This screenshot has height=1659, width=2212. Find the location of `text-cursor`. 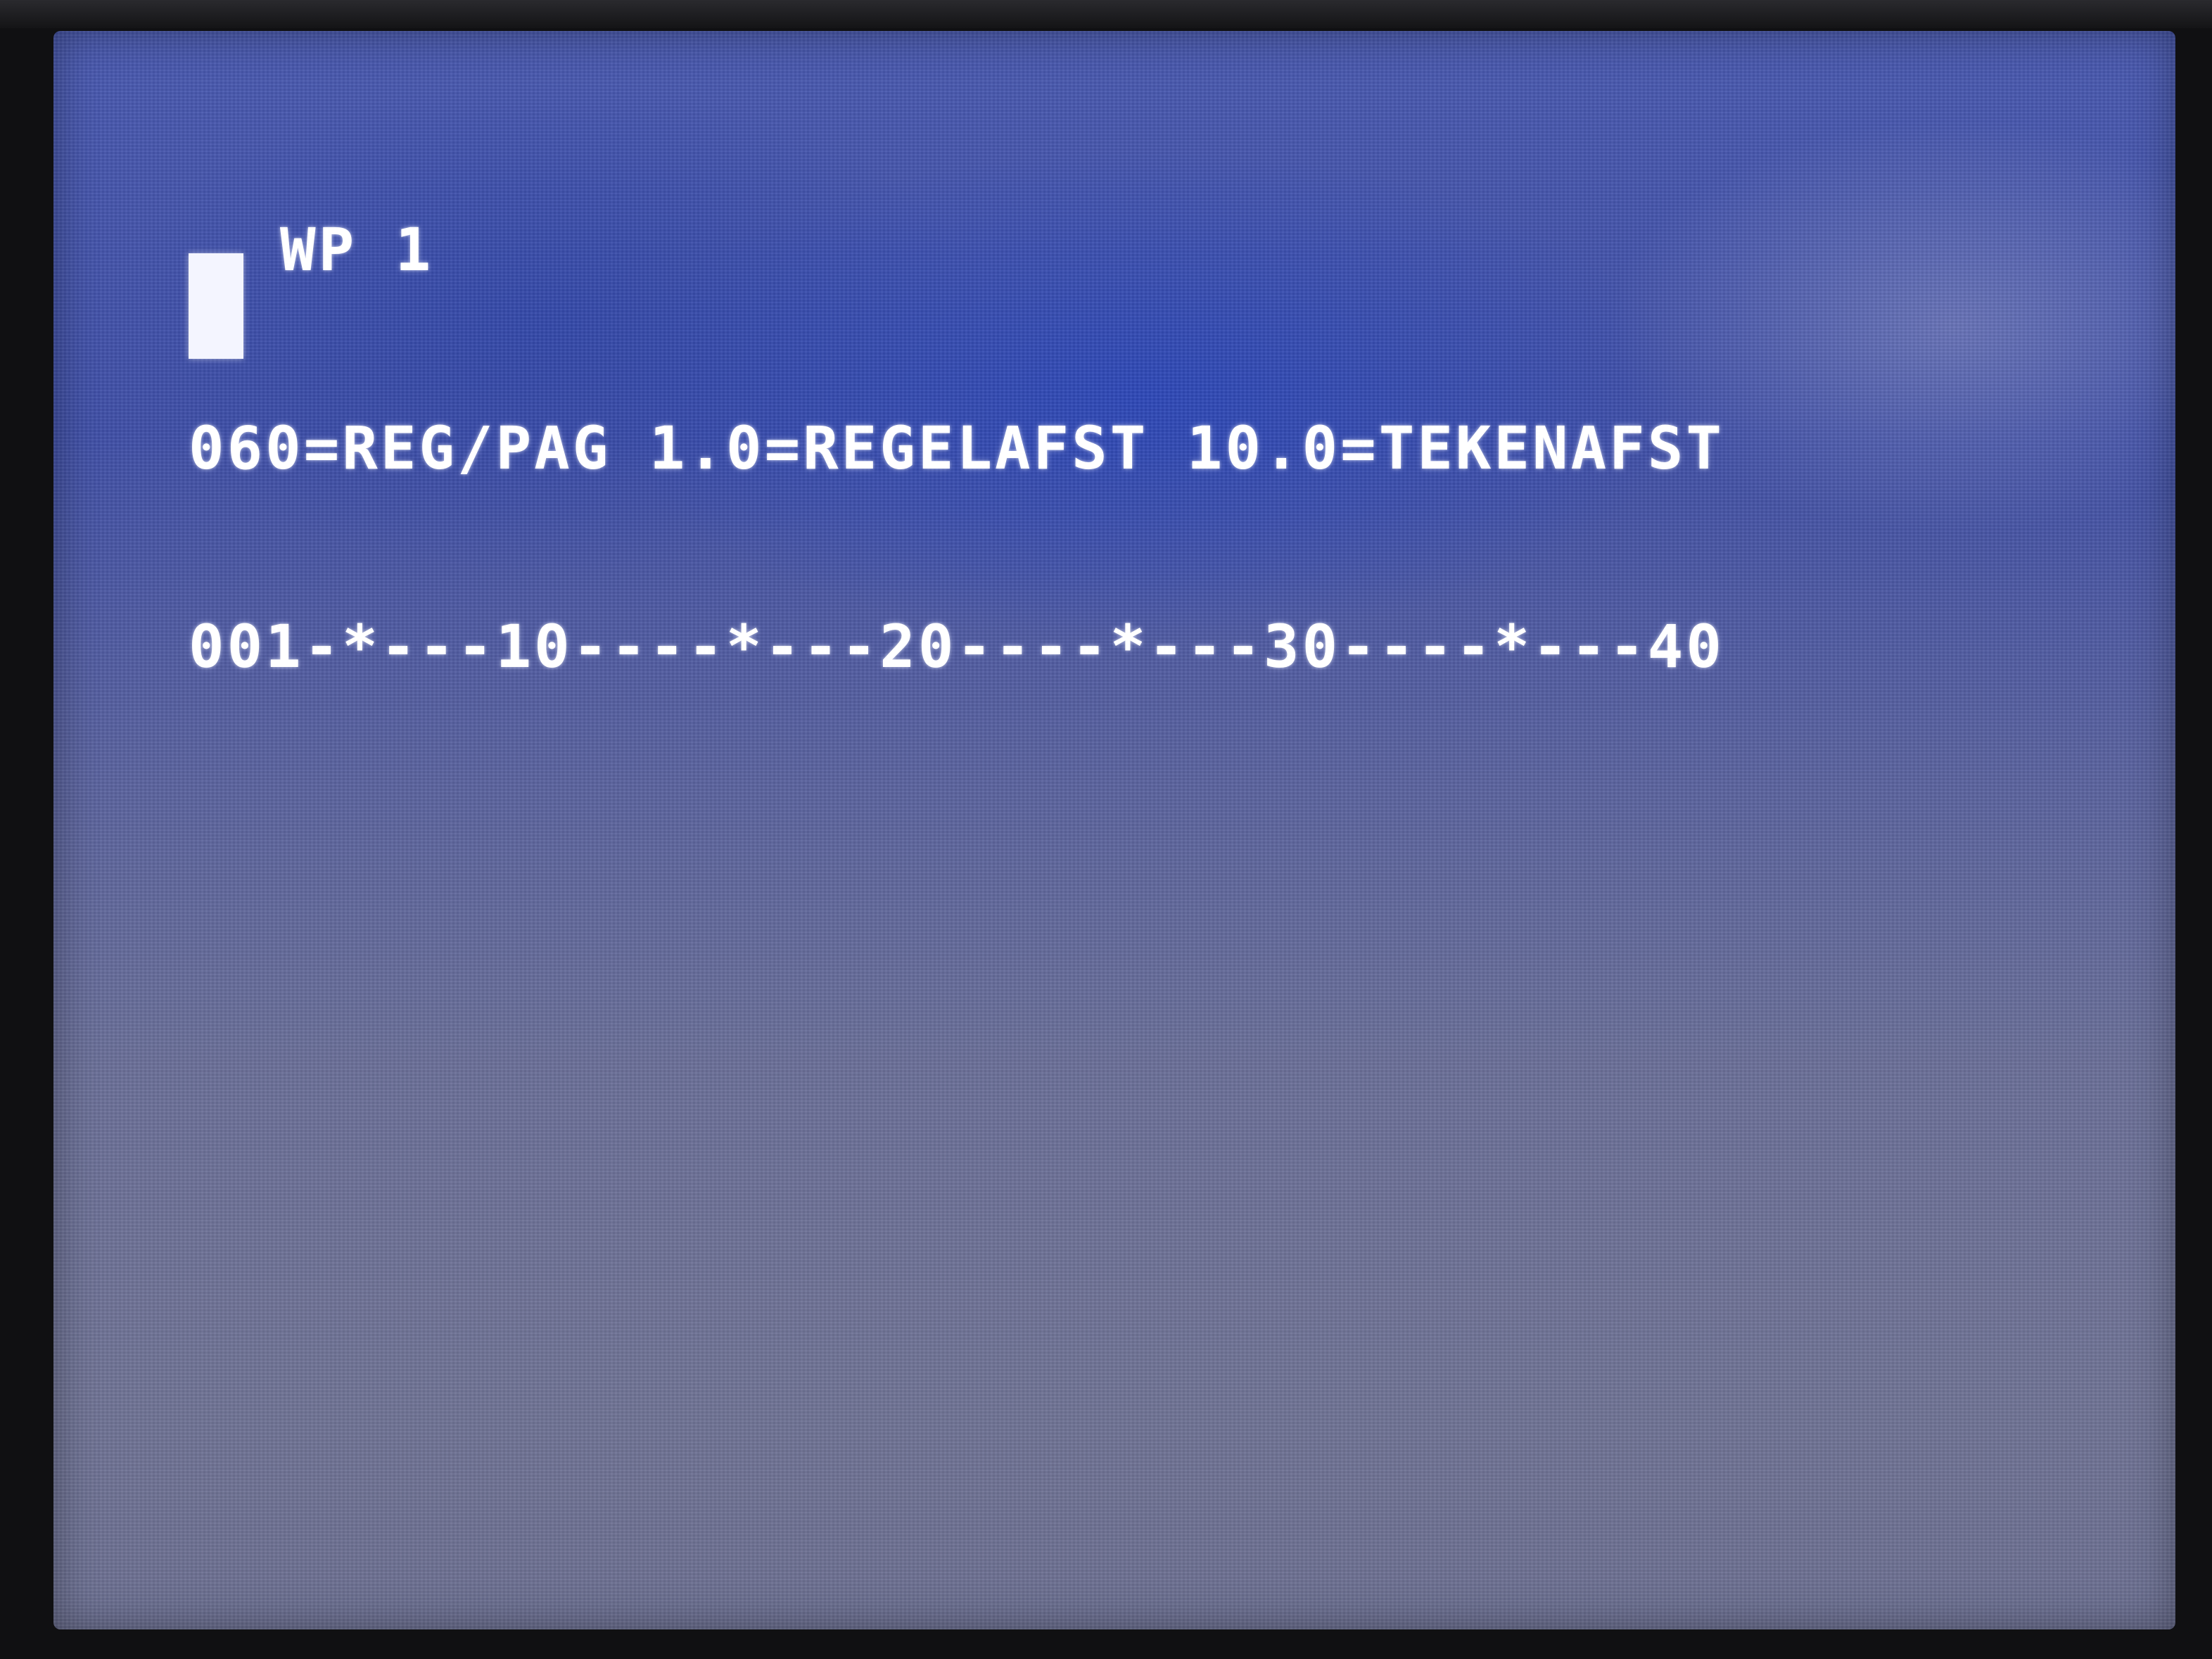

text-cursor is located at coordinates (216, 306).